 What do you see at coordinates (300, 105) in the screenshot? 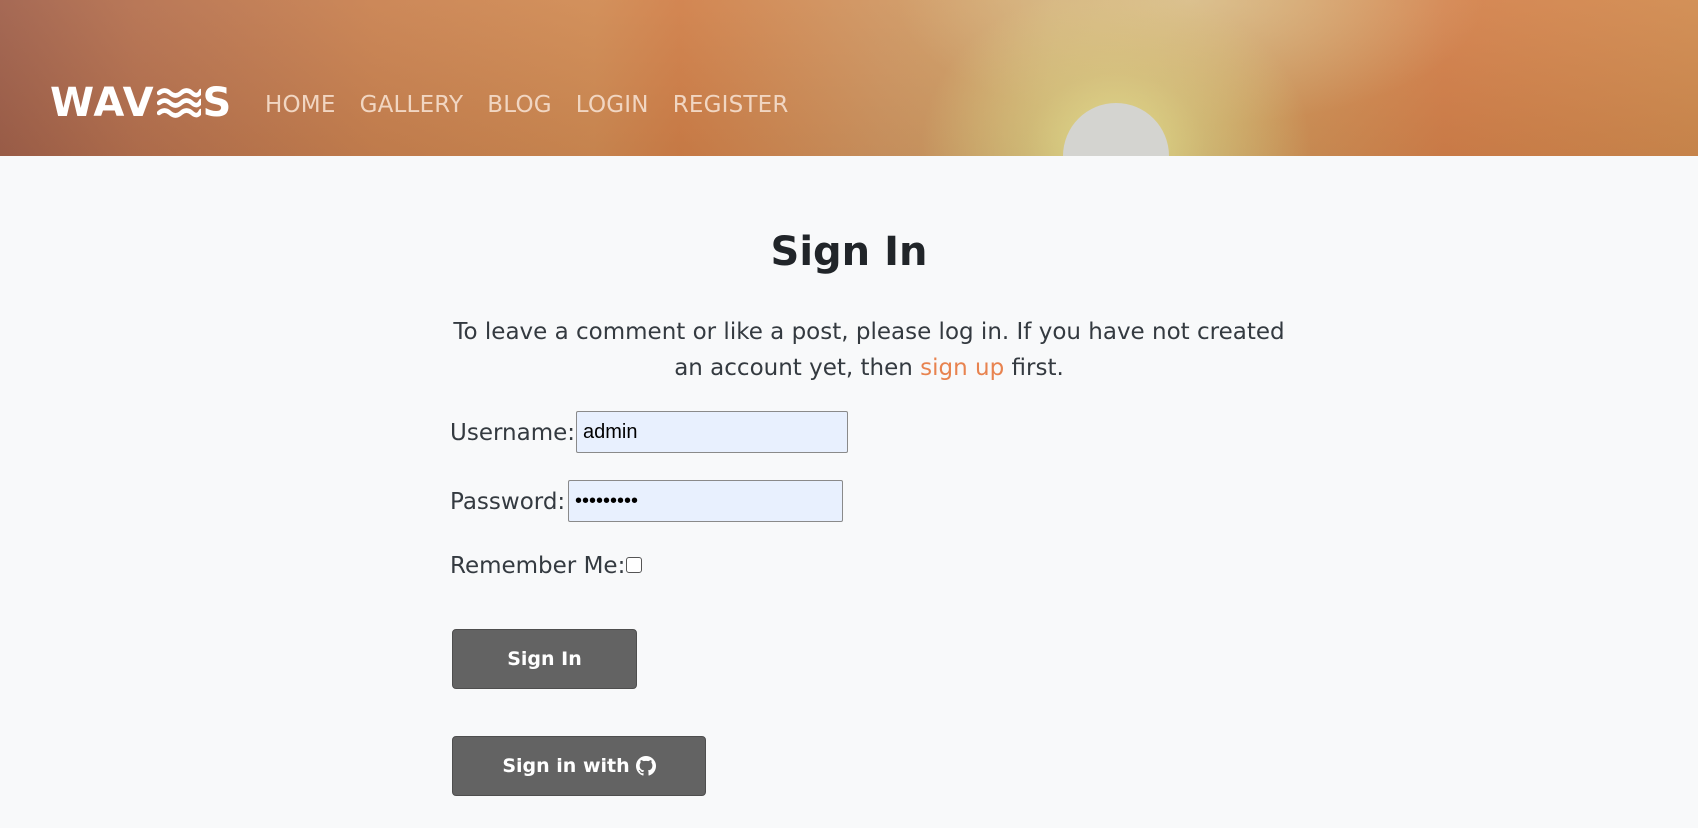
I see `nav-home: HOME` at bounding box center [300, 105].